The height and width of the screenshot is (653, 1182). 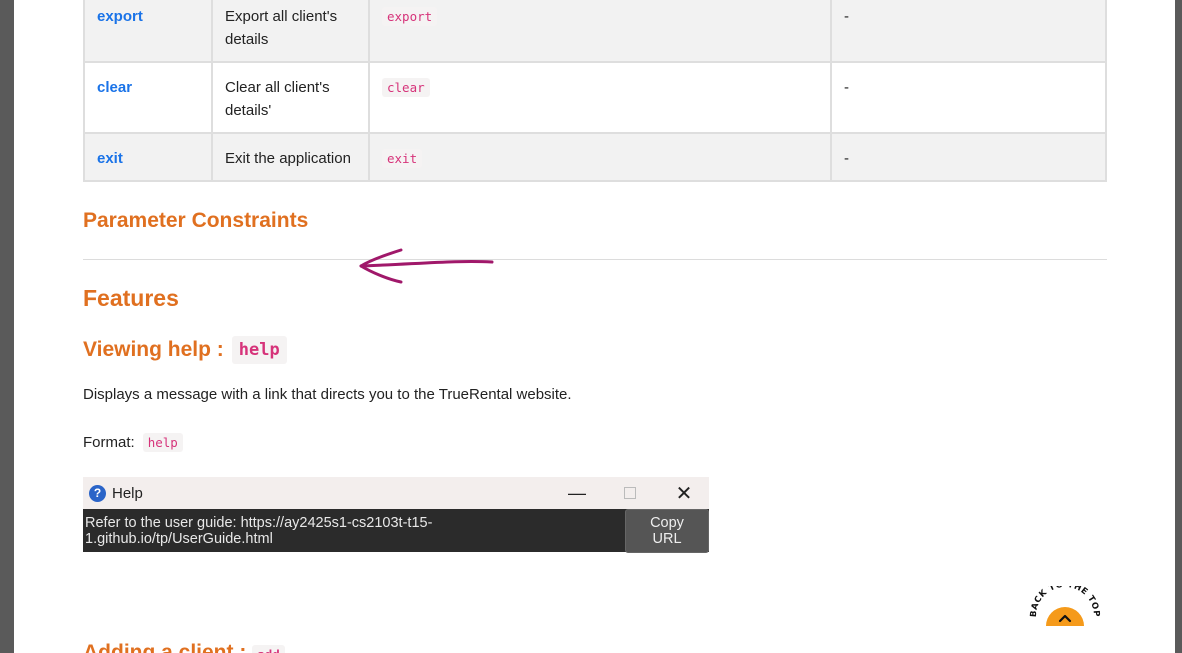 I want to click on heading-adding-client: Adding a client : add, so click(x=184, y=647).